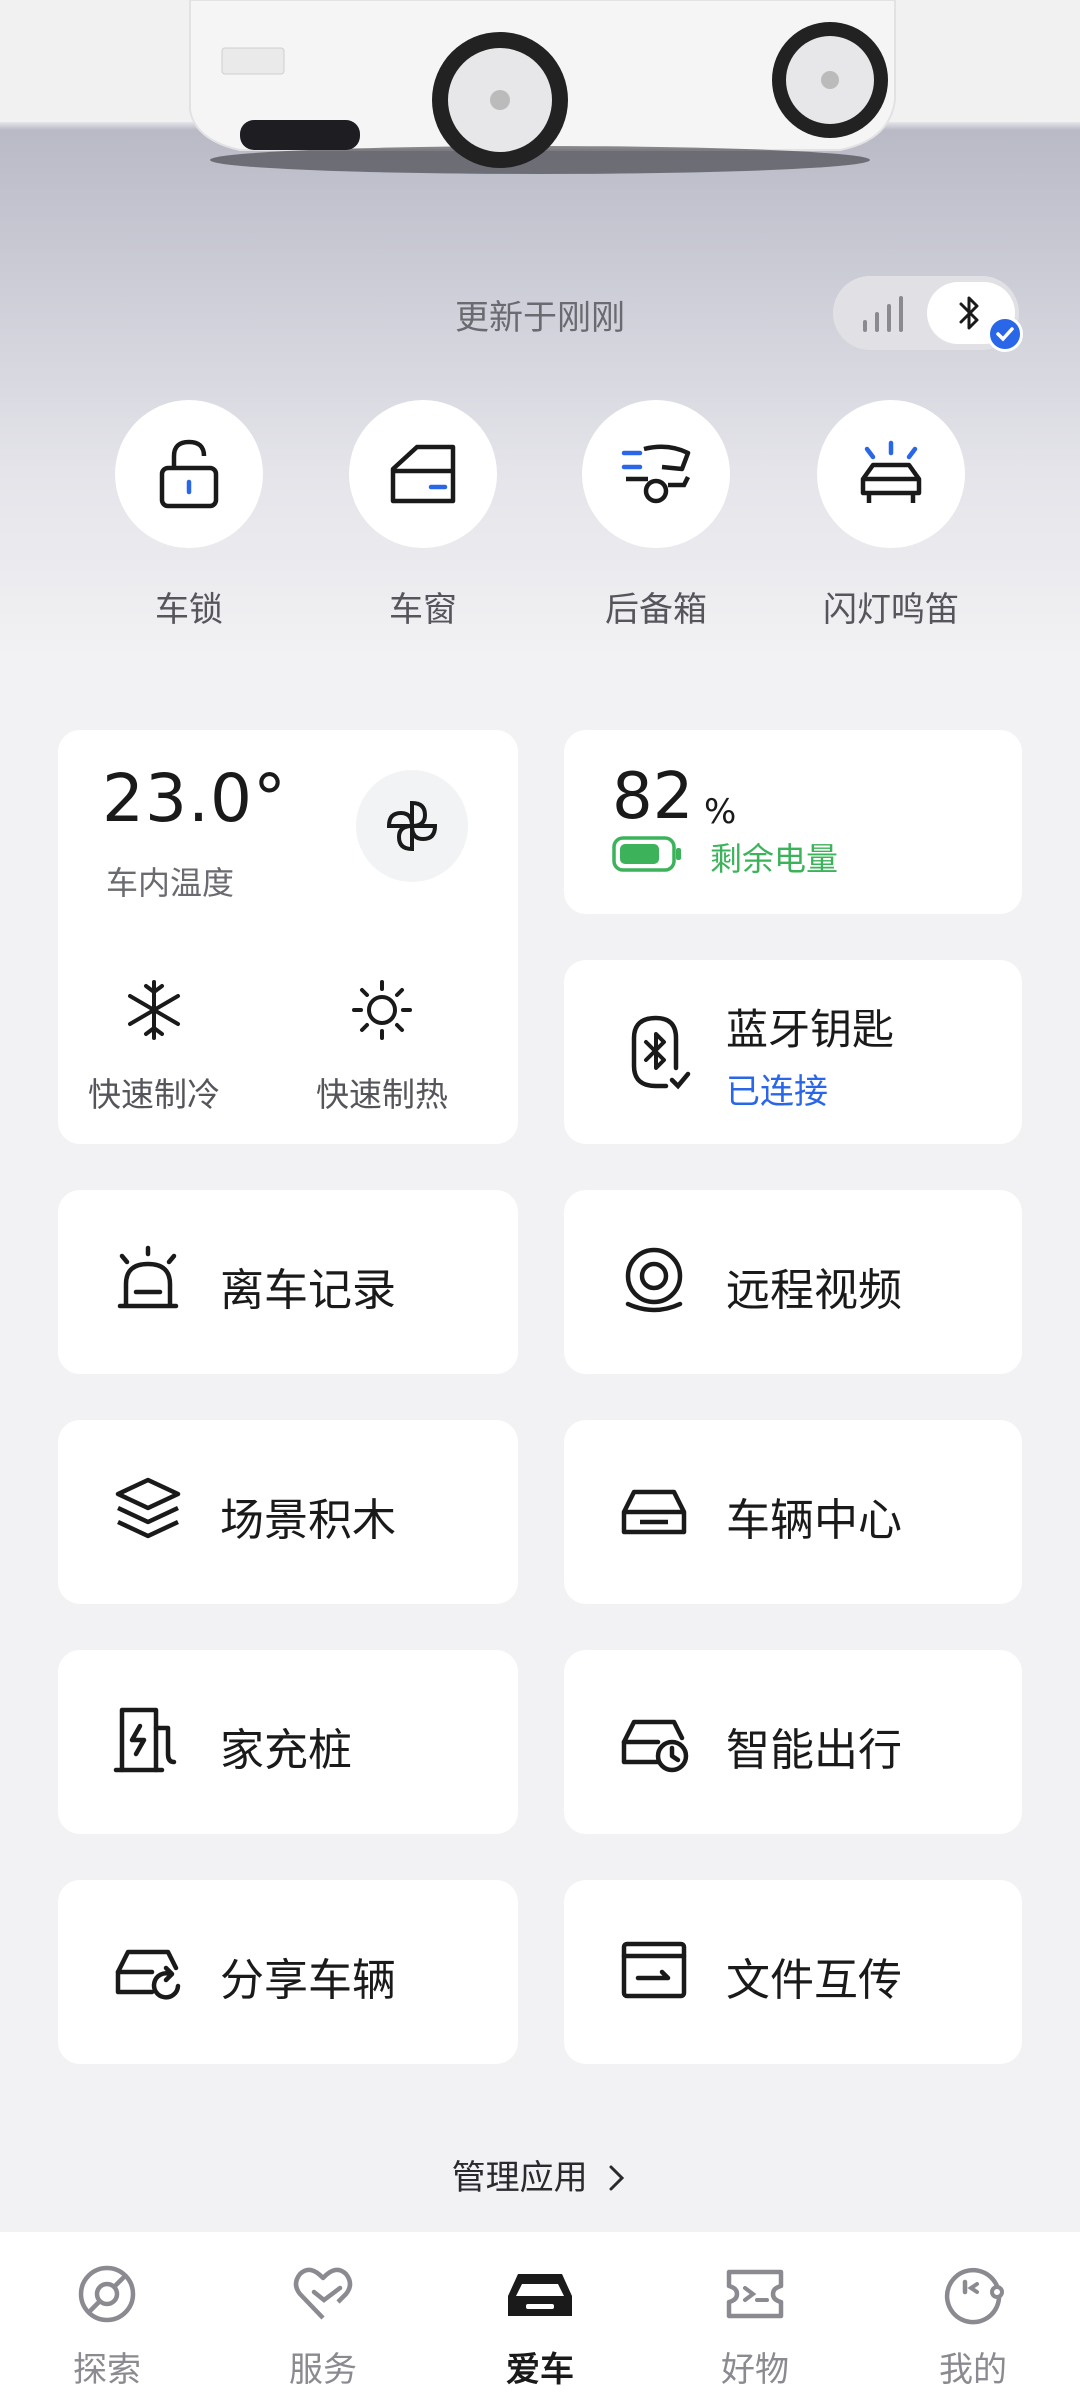  I want to click on quick-action-lock: 车锁, so click(189, 515).